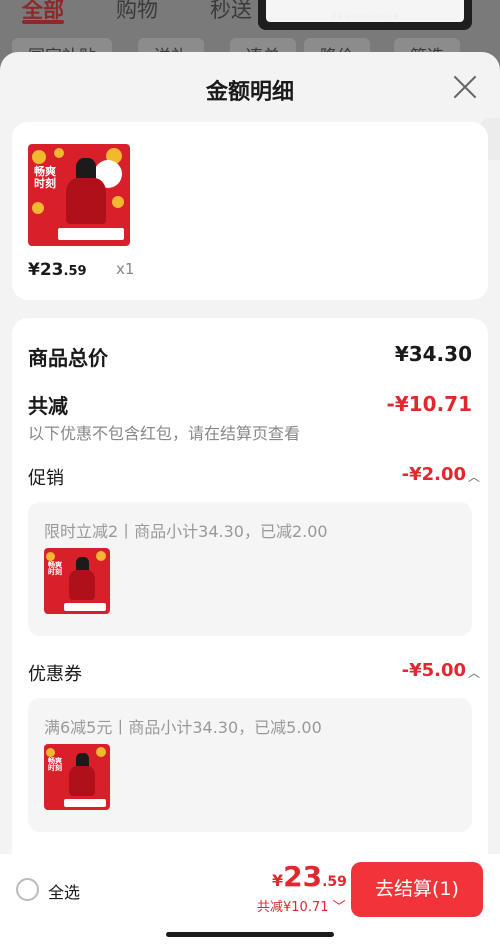 This screenshot has width=500, height=946. Describe the element at coordinates (293, 907) in the screenshot. I see `checkout-discount-text: 共减¥10.71` at that location.